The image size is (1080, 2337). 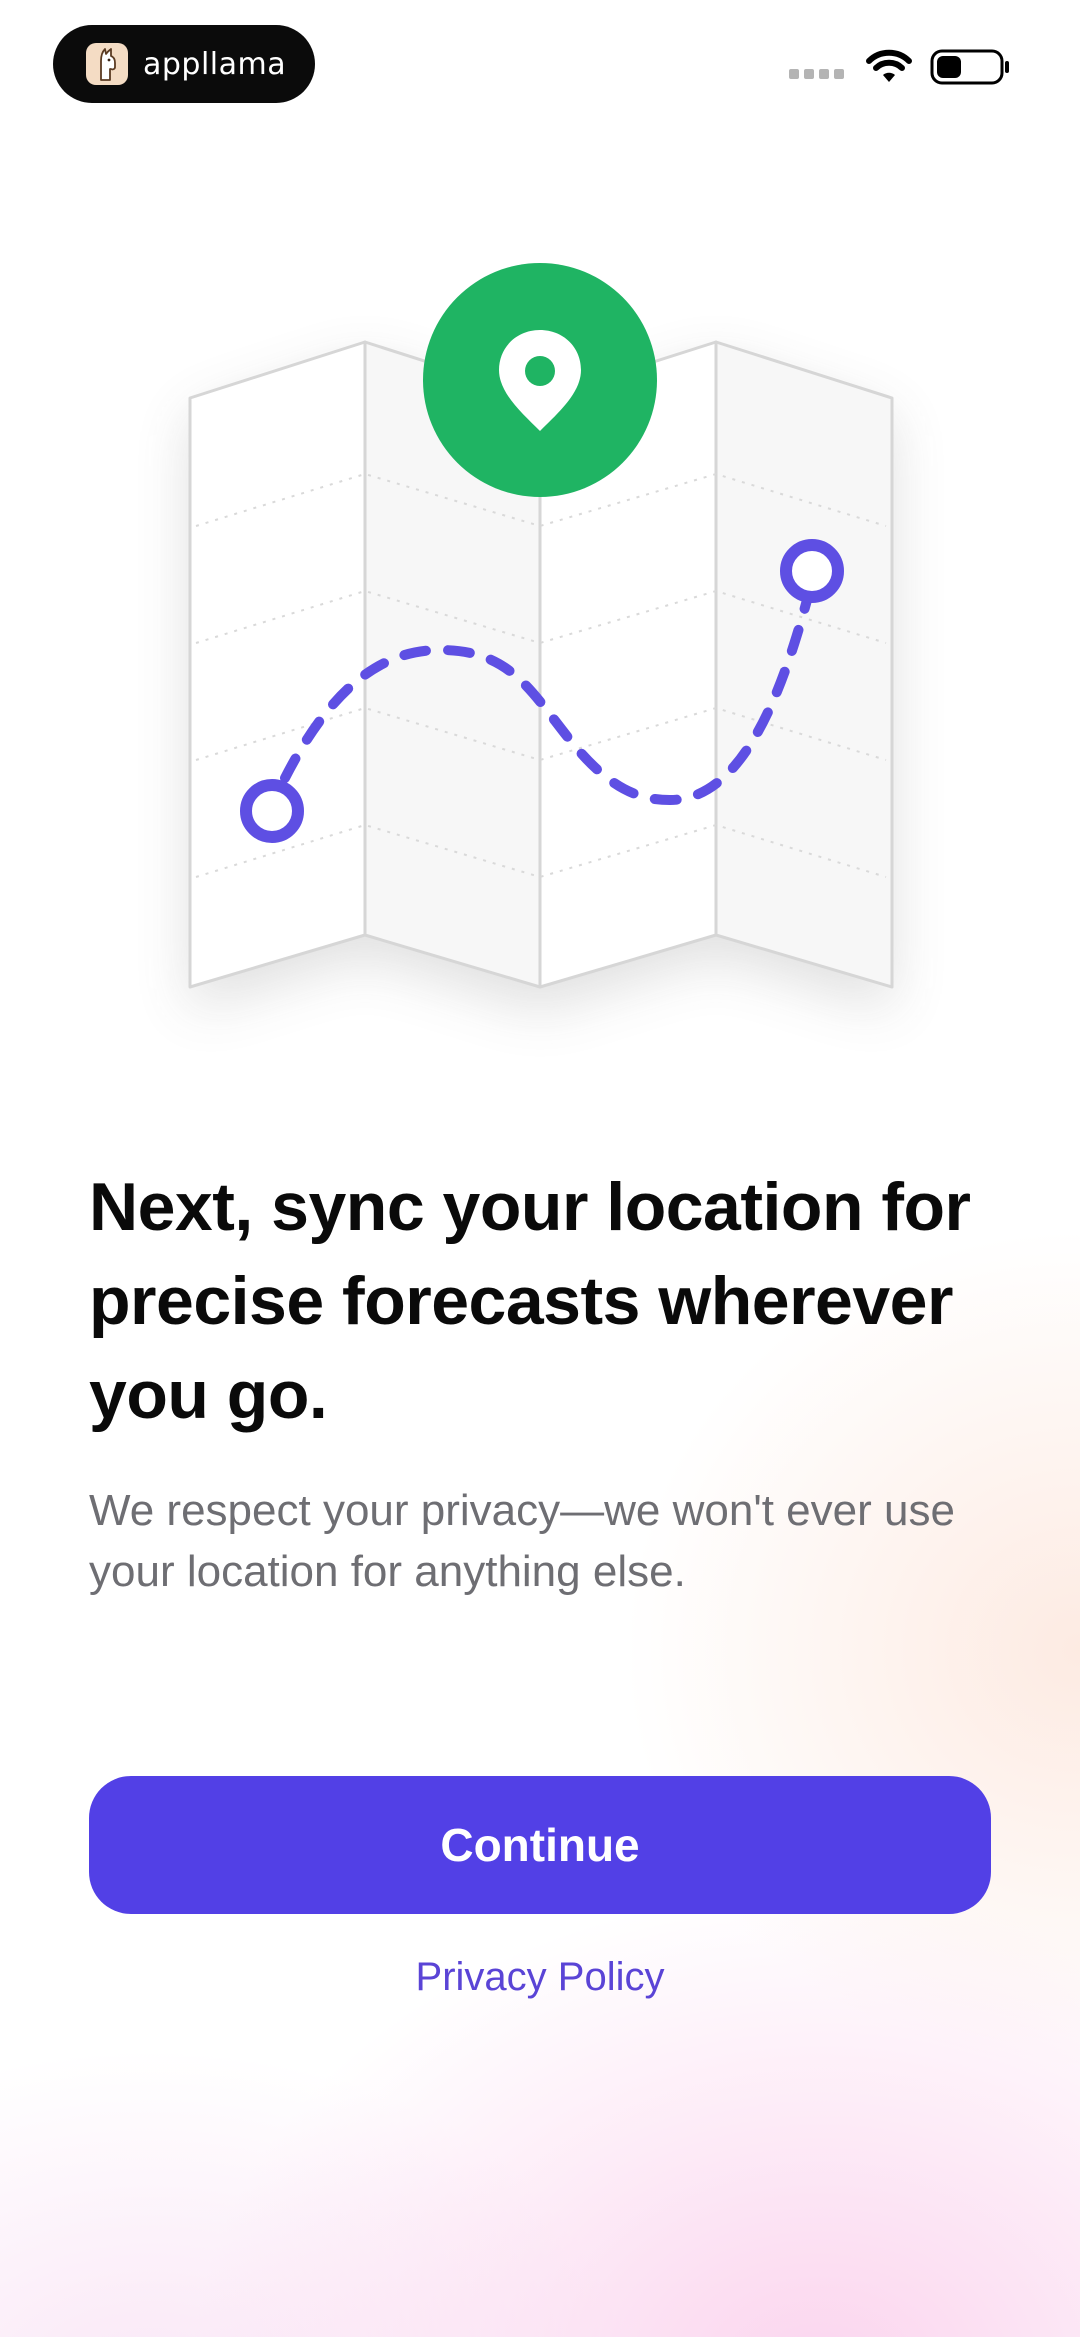 I want to click on location-pin-icon, so click(x=540, y=380).